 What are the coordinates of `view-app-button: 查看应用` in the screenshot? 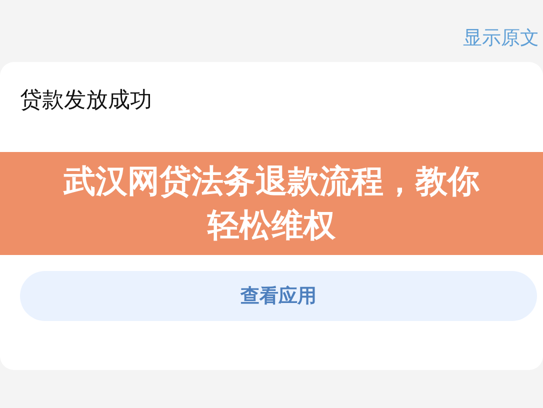 It's located at (278, 296).